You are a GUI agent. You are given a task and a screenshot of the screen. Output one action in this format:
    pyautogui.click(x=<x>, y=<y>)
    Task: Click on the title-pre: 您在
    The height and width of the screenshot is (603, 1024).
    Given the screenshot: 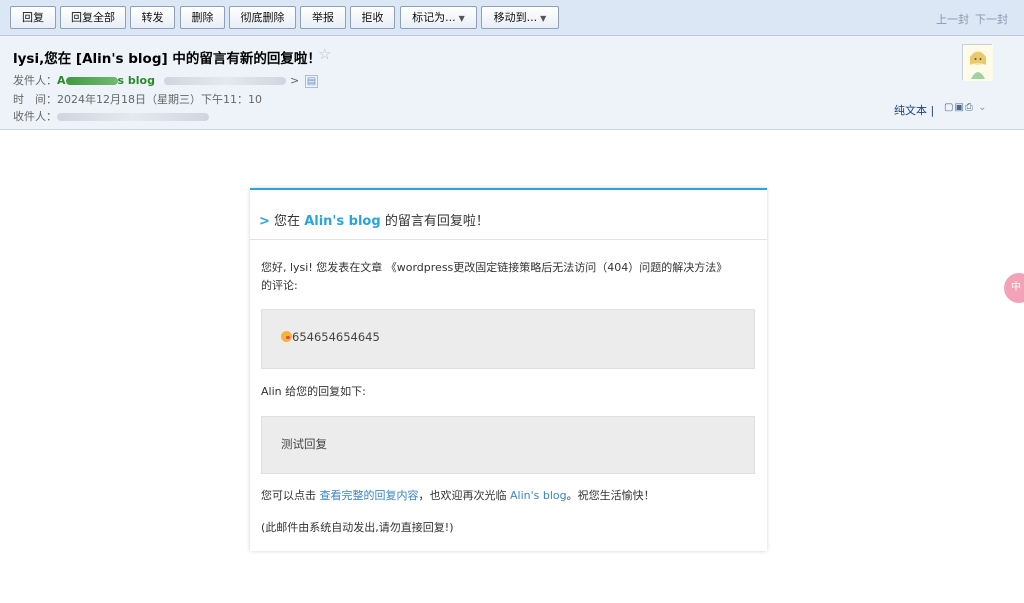 What is the action you would take?
    pyautogui.click(x=287, y=221)
    